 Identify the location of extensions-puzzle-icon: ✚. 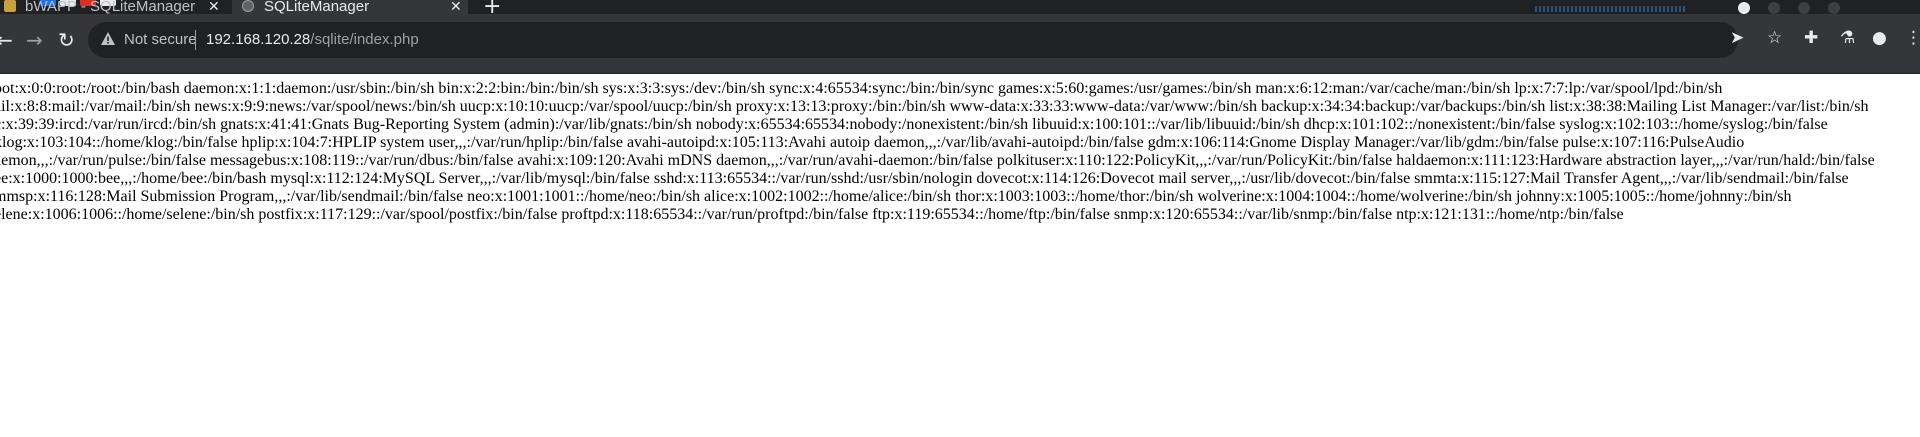
(1811, 38).